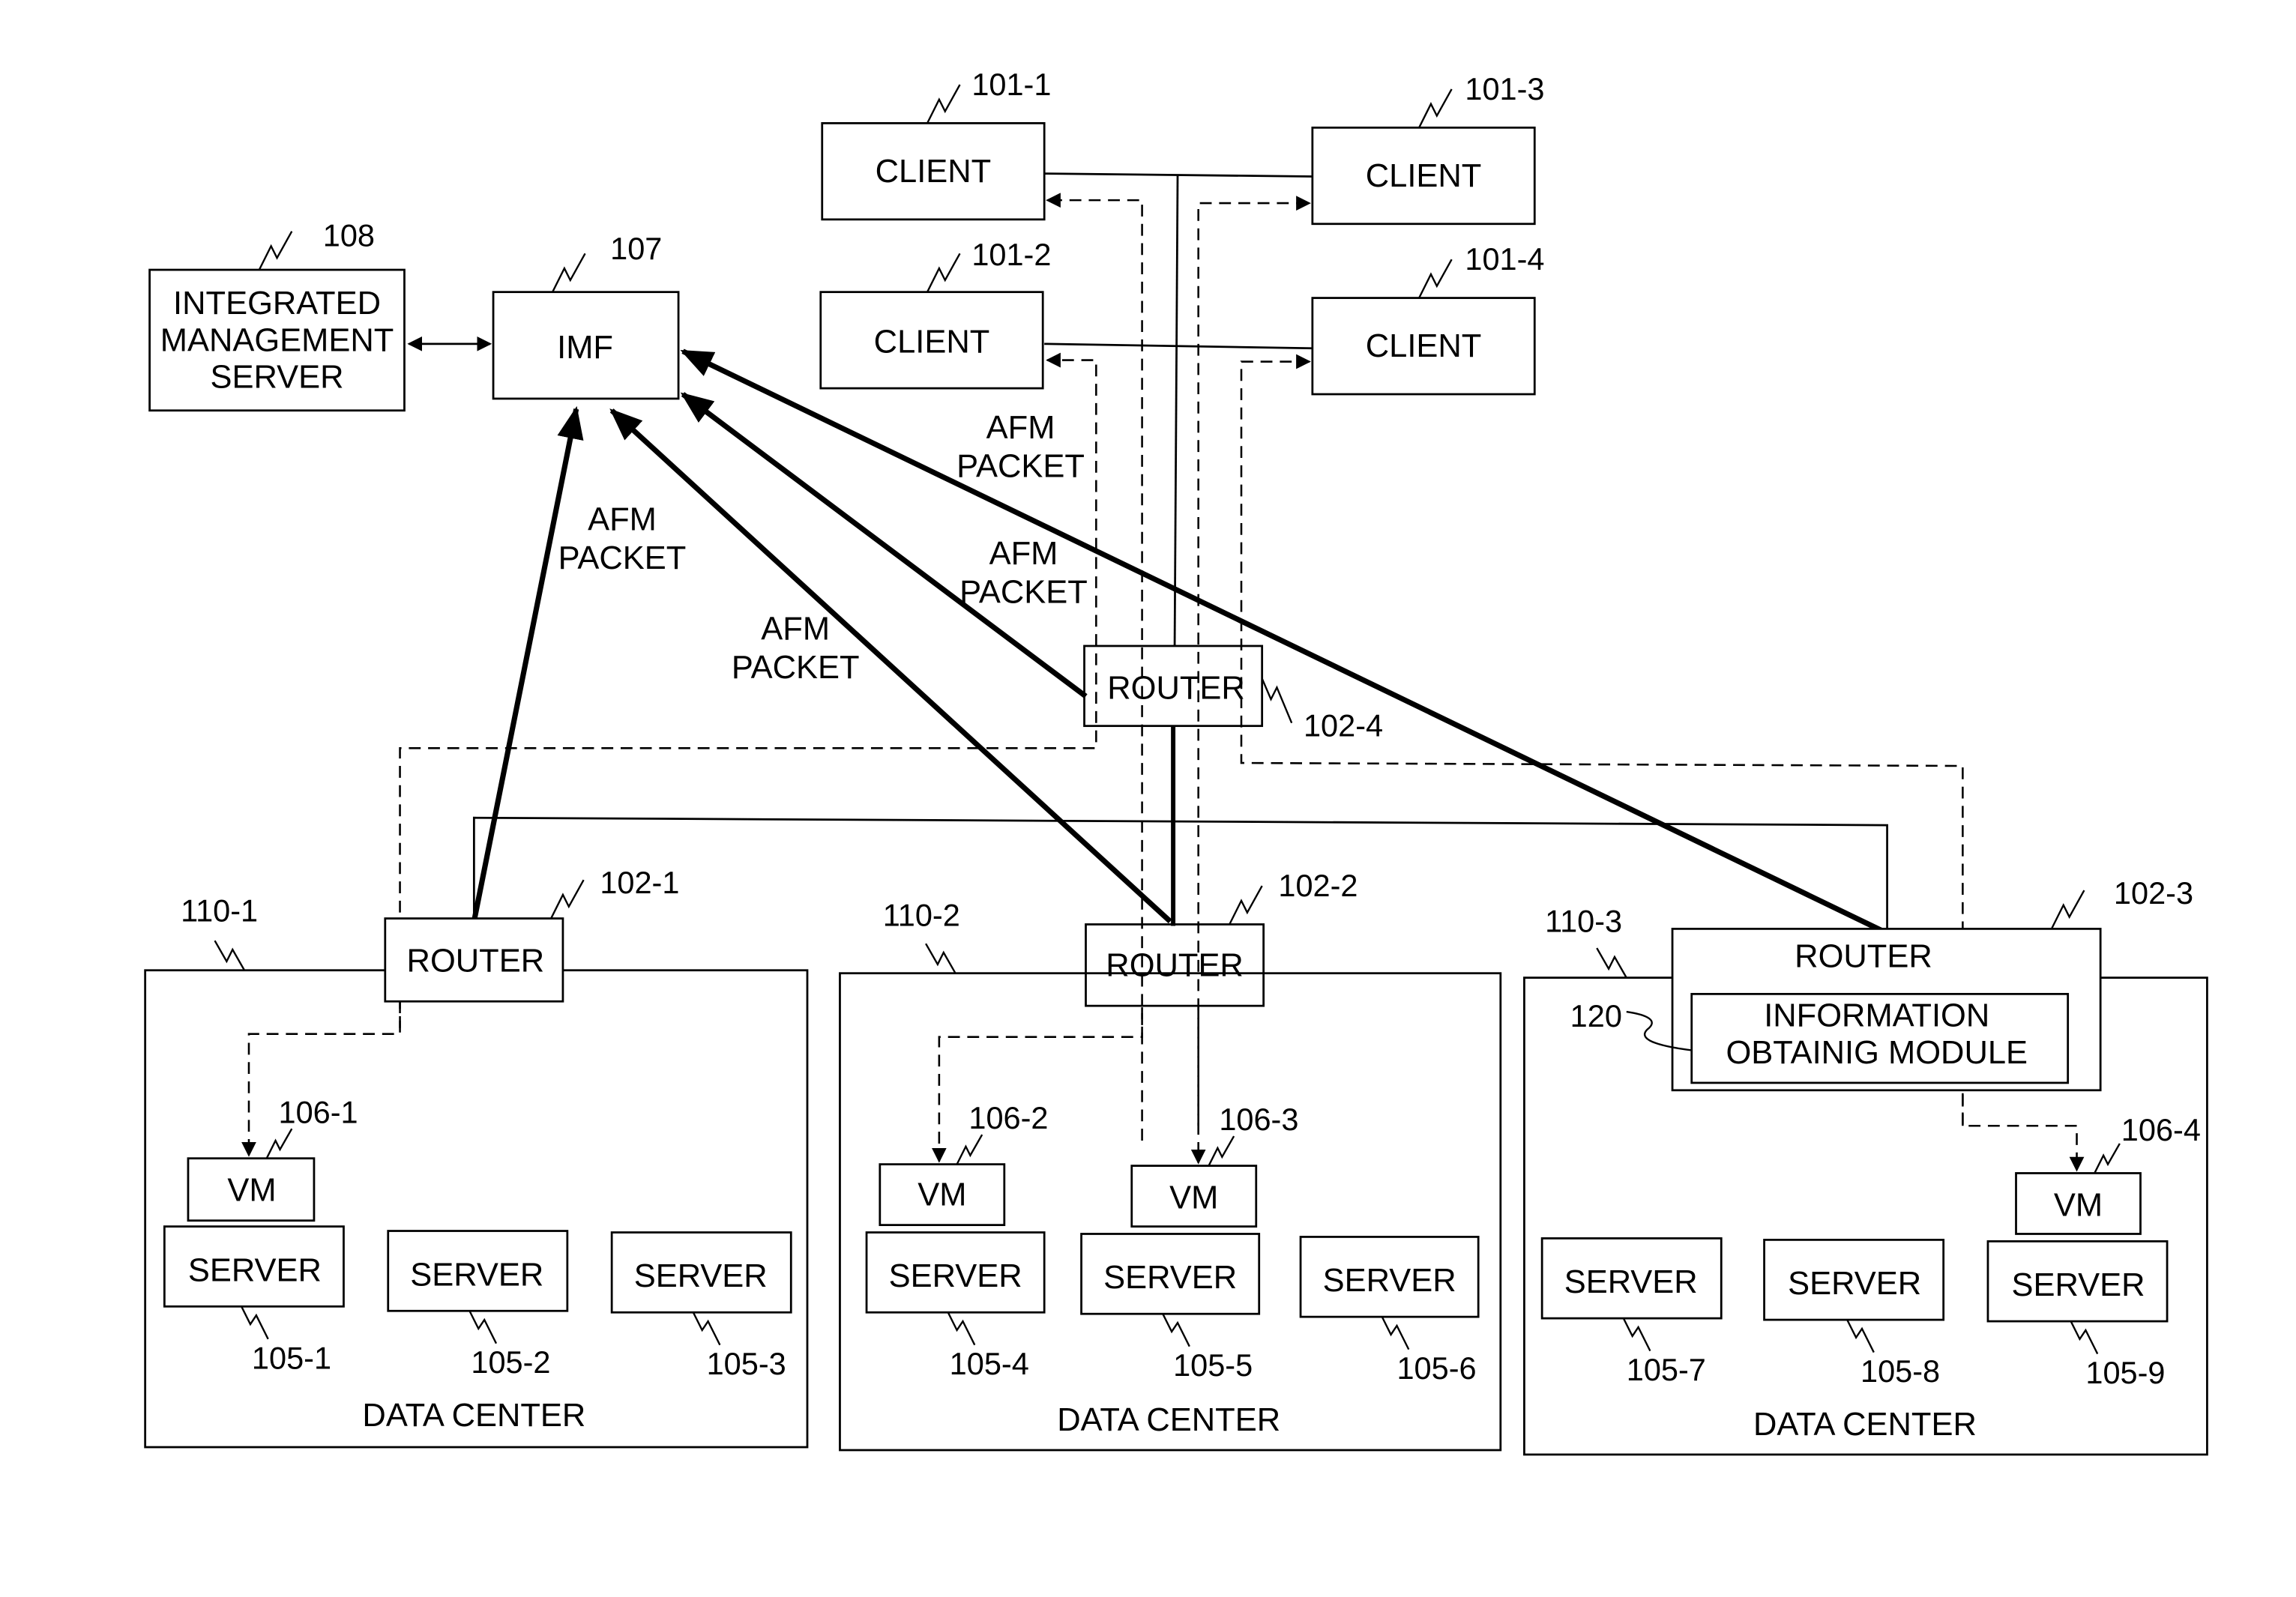 This screenshot has width=2296, height=1597. I want to click on ims-line3: SERVER, so click(277, 378).